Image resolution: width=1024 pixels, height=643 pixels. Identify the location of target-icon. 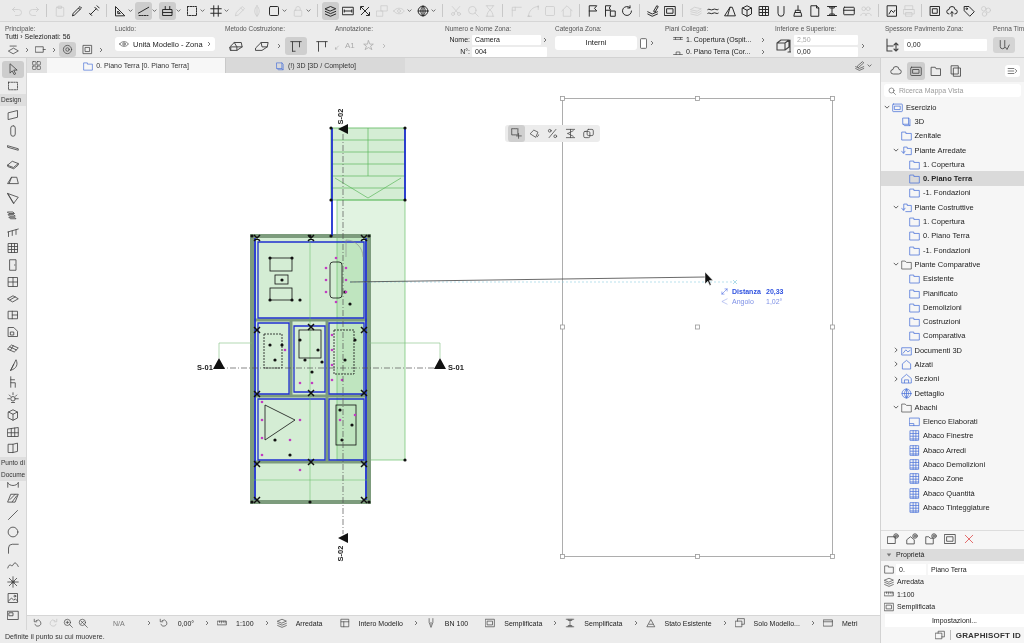
(67, 49).